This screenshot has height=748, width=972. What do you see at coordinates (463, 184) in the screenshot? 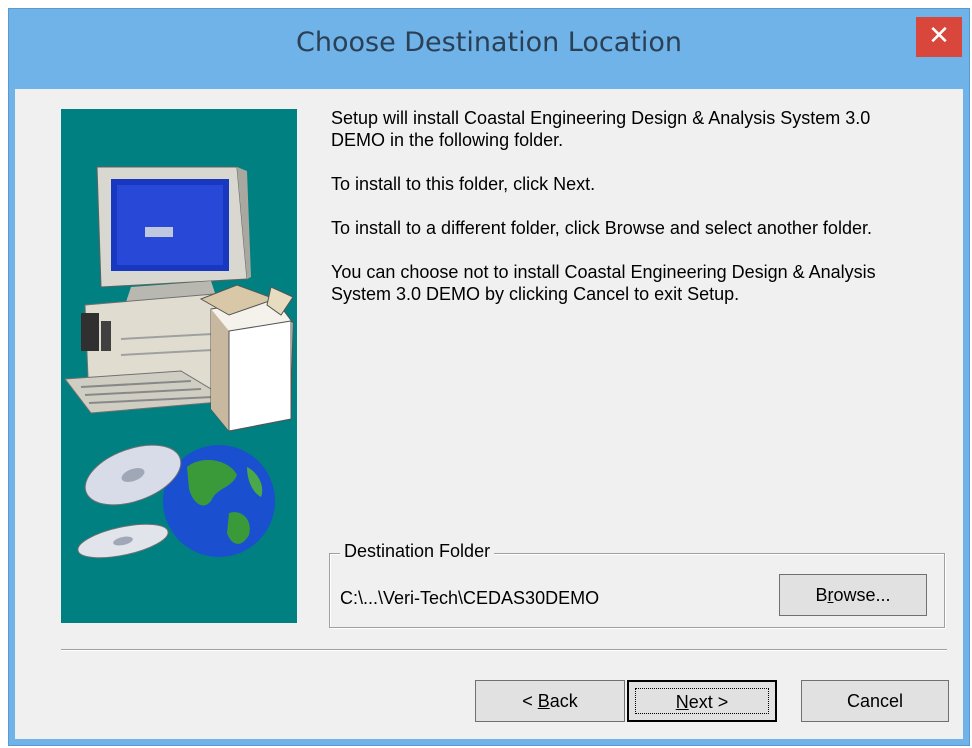
I see `next-instruction: To install to this folder, click Next.` at bounding box center [463, 184].